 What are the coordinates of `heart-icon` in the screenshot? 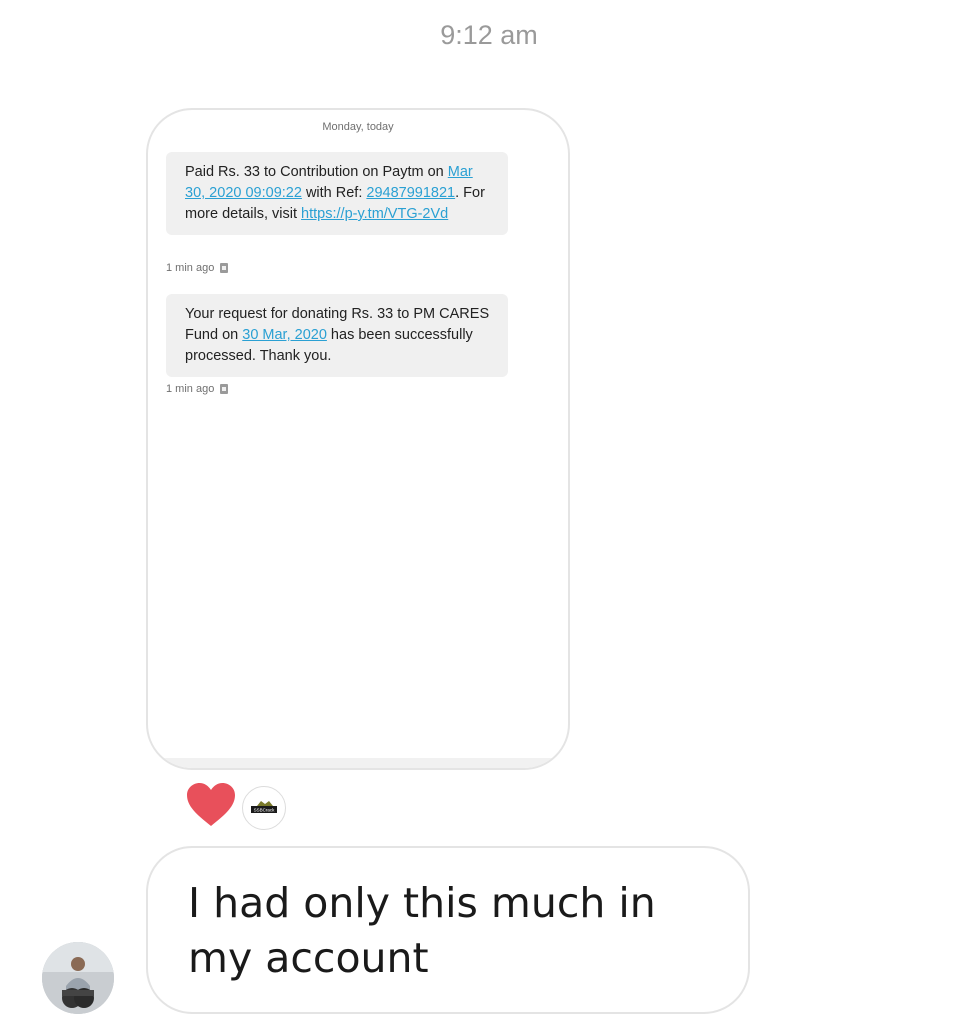 It's located at (211, 807).